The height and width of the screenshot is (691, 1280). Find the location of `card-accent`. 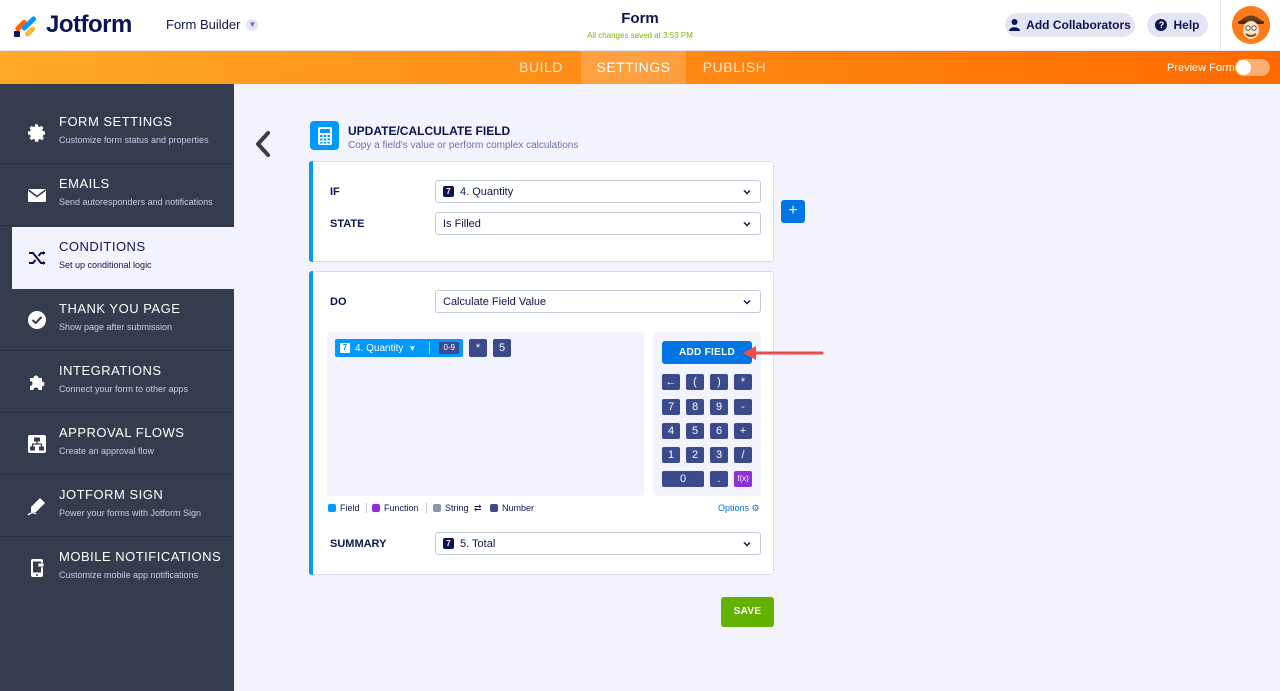

card-accent is located at coordinates (311, 211).